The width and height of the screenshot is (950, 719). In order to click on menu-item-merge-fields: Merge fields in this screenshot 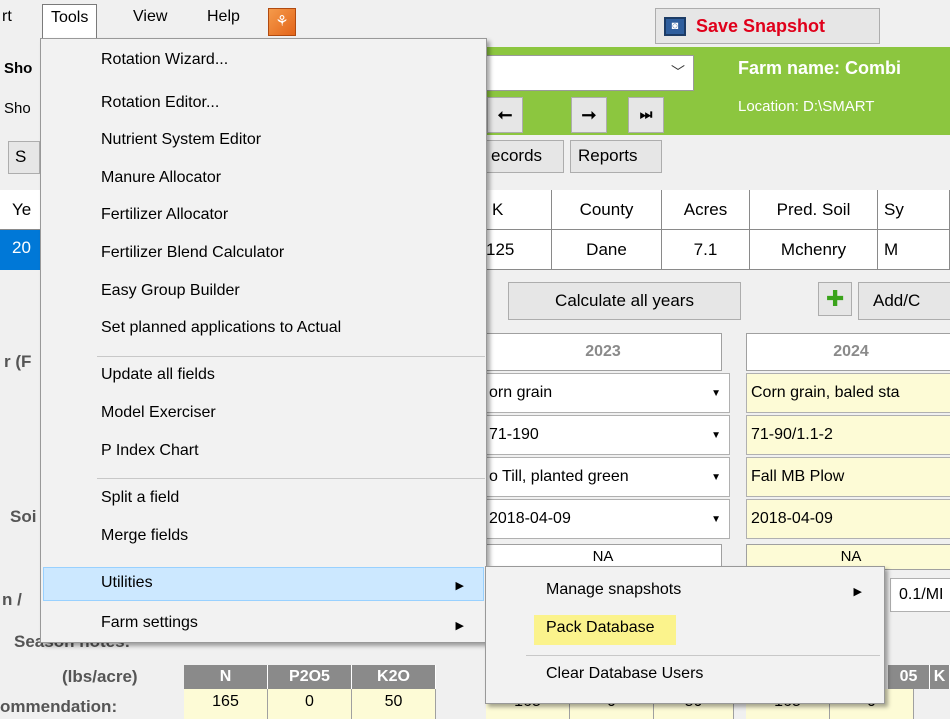, I will do `click(144, 536)`.